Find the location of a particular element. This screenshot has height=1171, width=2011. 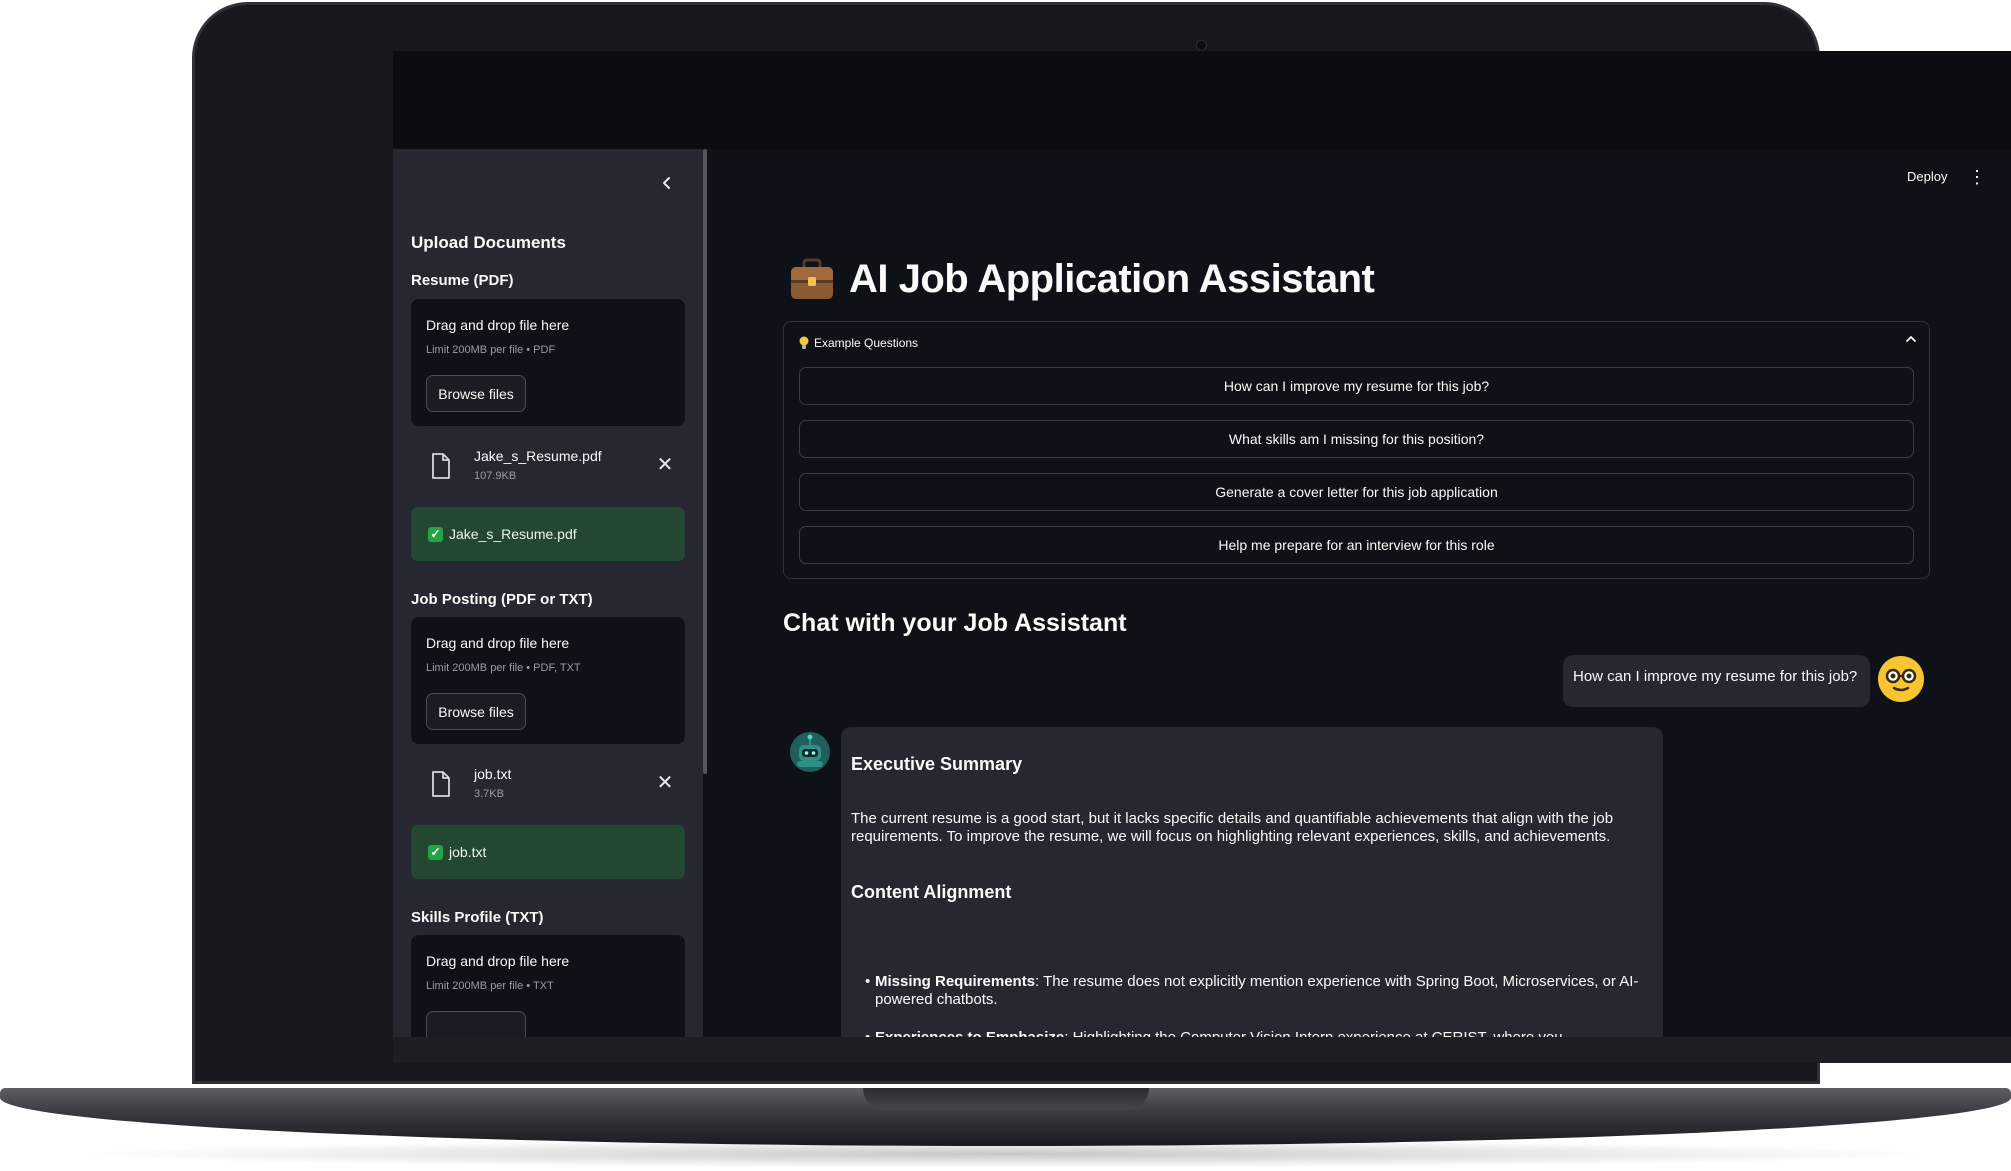

more-vert-icon: ⋮ is located at coordinates (1977, 177).